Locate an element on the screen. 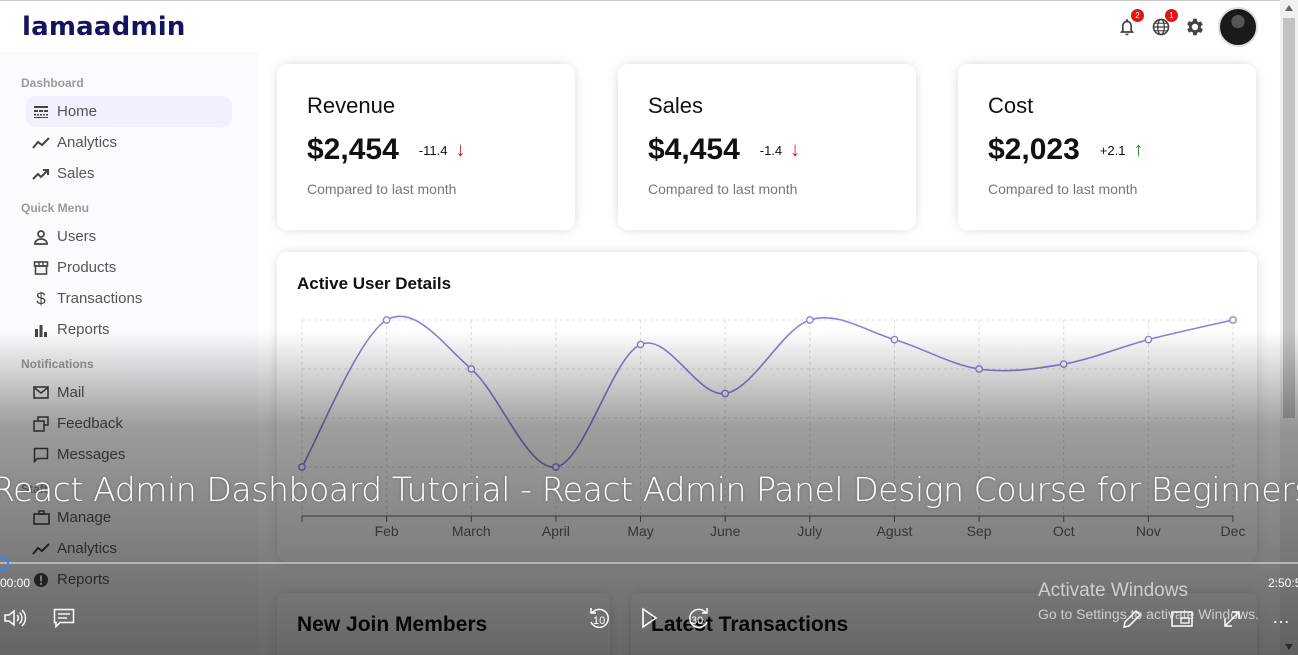 This screenshot has height=655, width=1298. featured-rate-value: +2.1 is located at coordinates (1112, 150).